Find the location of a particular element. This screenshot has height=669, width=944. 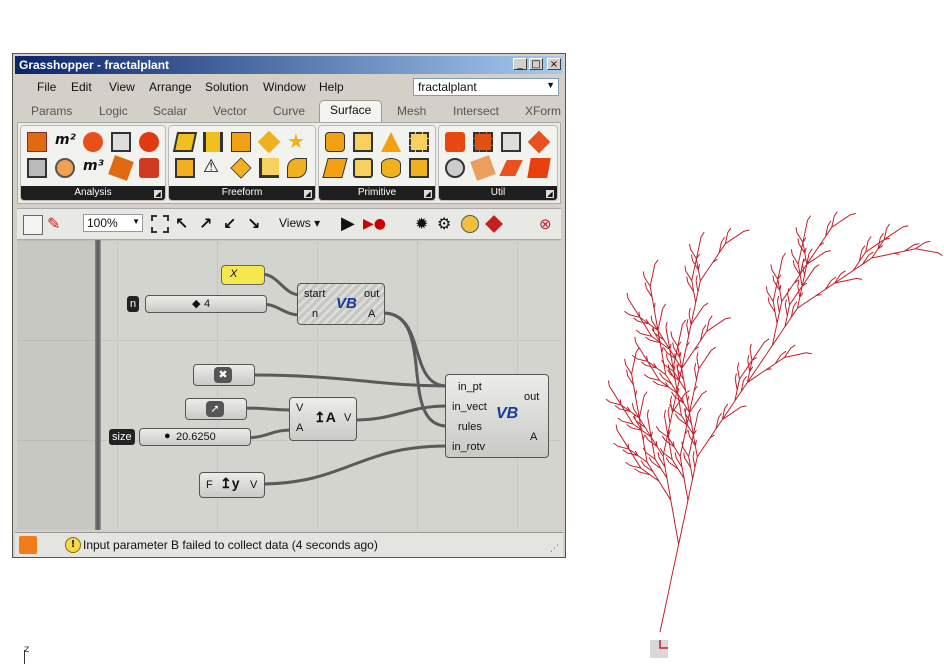

box-primitive-icon is located at coordinates (335, 142).